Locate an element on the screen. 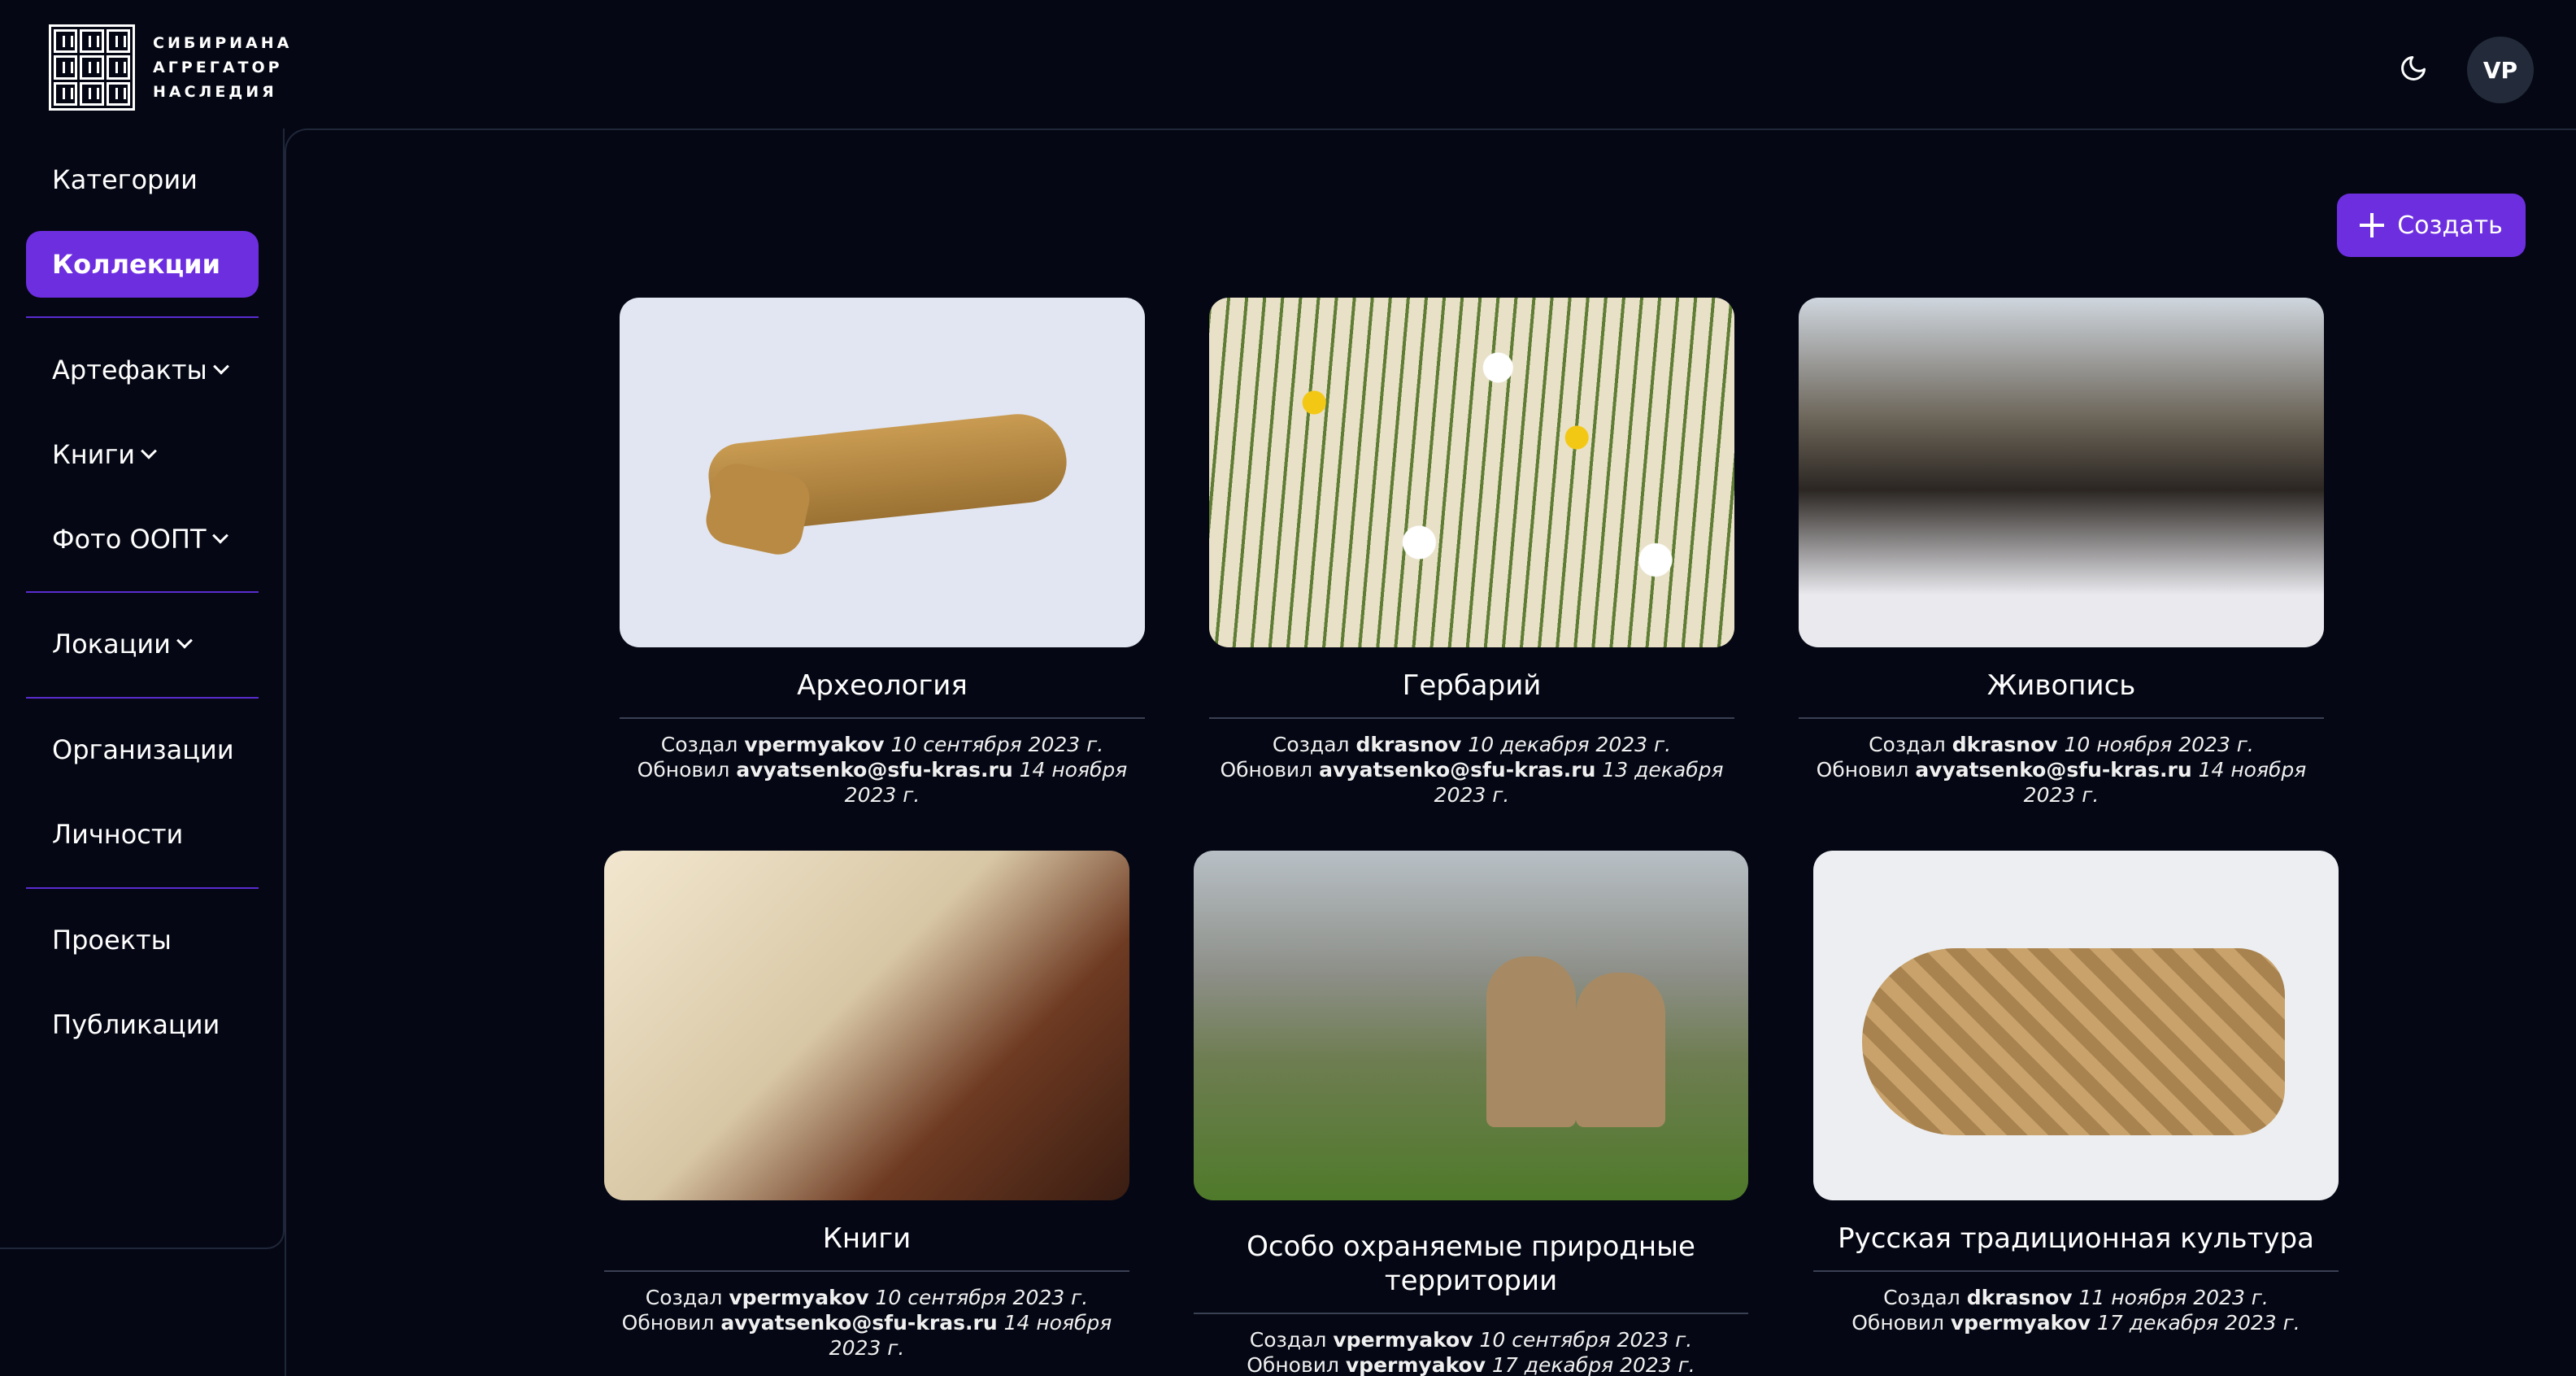 The width and height of the screenshot is (2576, 1376). collection-title: Гербарий is located at coordinates (1472, 685).